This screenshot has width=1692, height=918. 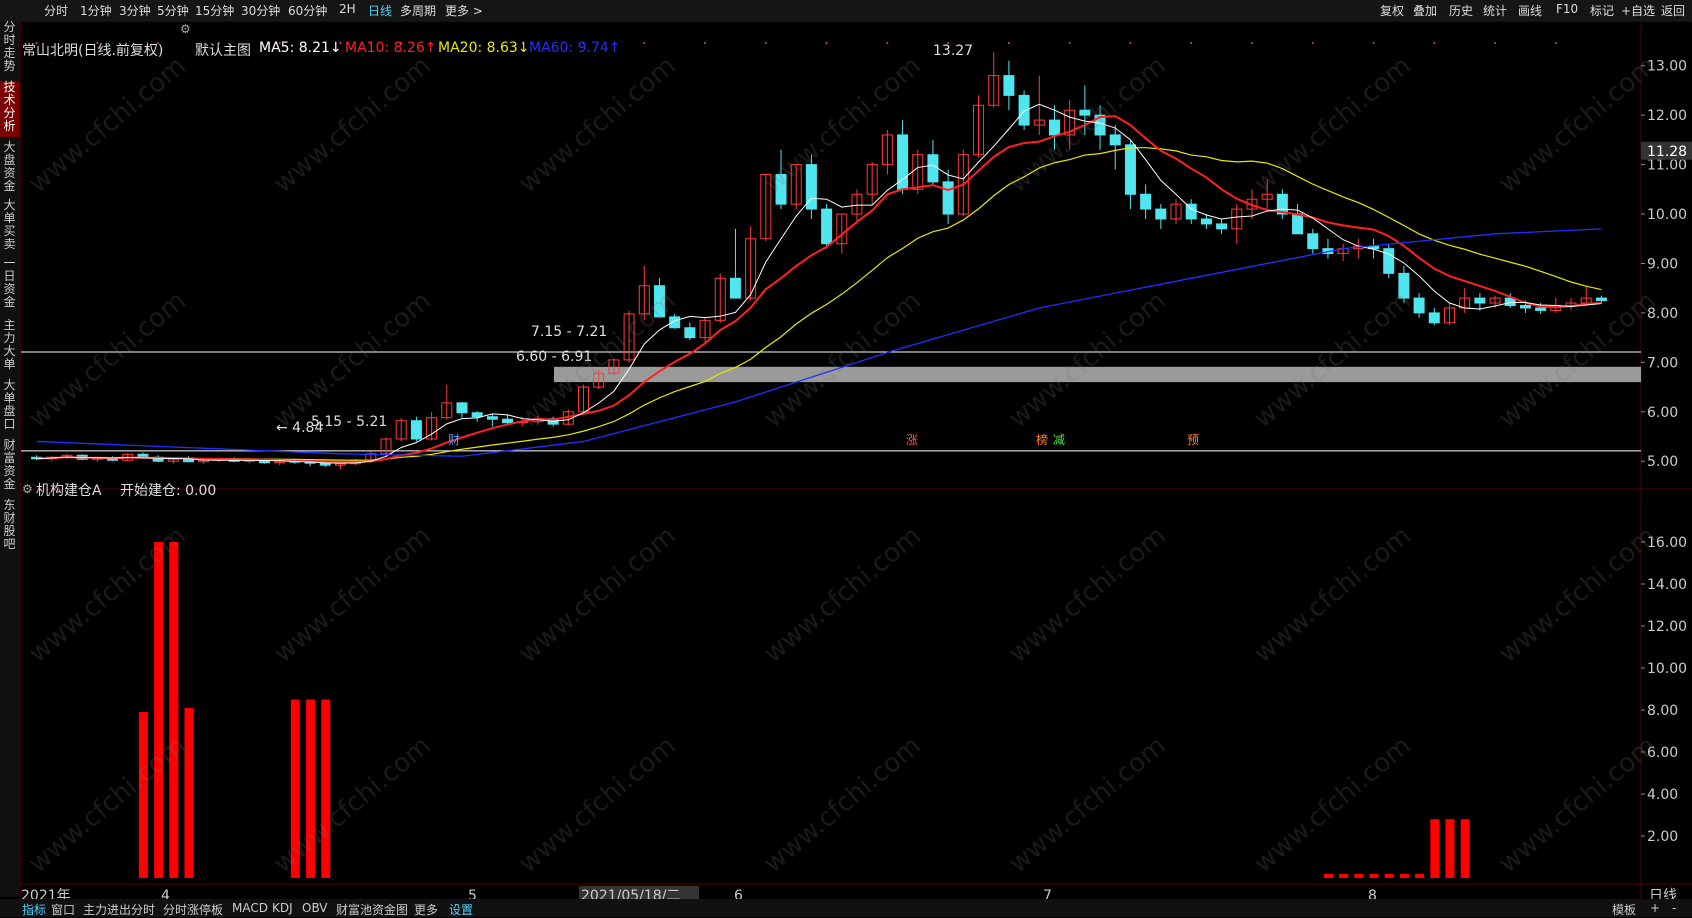 I want to click on bottom-tab-0: 指标, so click(x=34, y=909).